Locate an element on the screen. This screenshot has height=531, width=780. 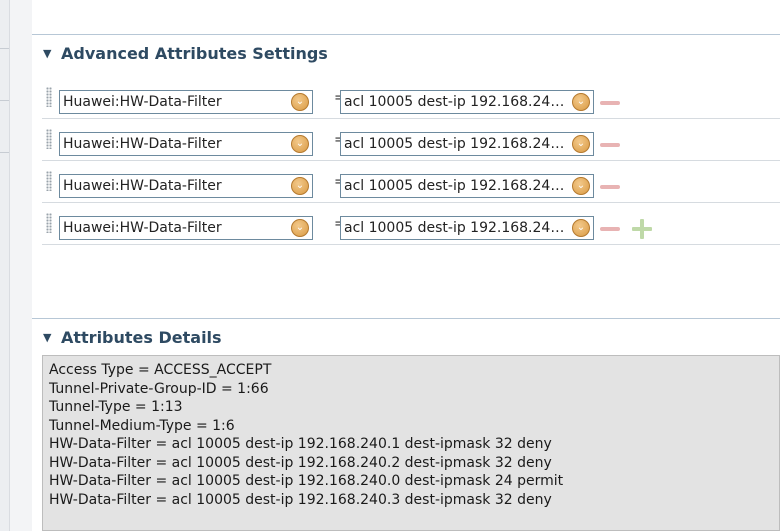
left-nav-rail is located at coordinates (5, 265).